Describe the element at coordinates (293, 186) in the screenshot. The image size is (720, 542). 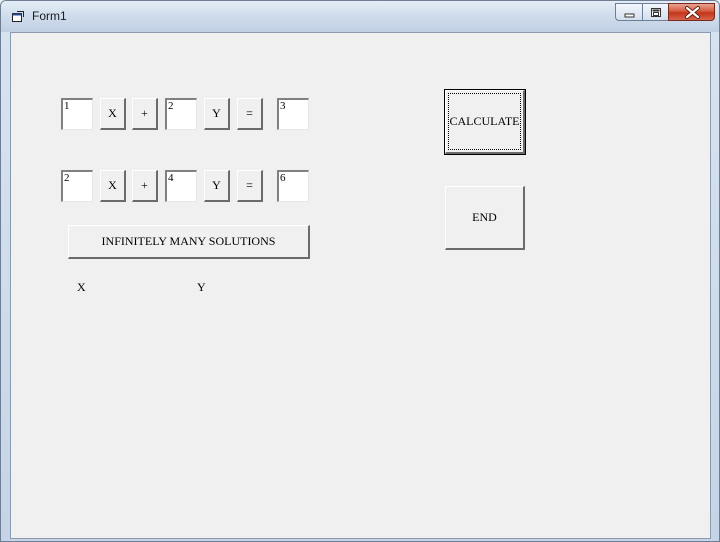
I see `eq2-constant-input: 6` at that location.